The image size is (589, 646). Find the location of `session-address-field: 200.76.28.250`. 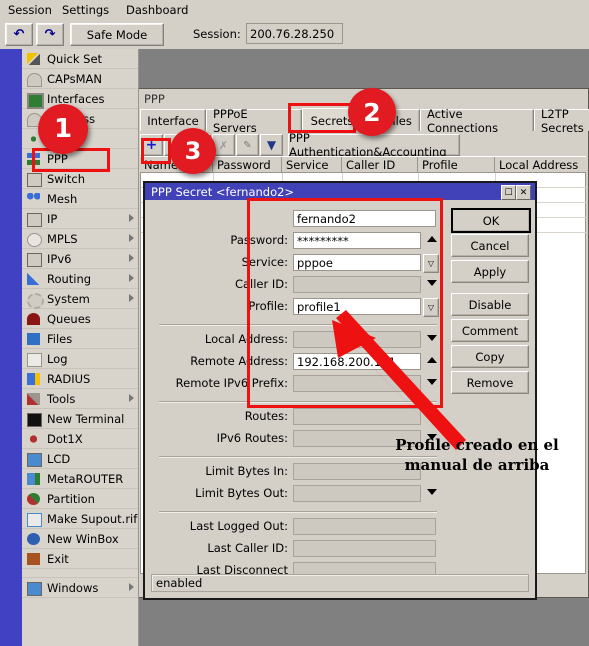

session-address-field: 200.76.28.250 is located at coordinates (294, 33).